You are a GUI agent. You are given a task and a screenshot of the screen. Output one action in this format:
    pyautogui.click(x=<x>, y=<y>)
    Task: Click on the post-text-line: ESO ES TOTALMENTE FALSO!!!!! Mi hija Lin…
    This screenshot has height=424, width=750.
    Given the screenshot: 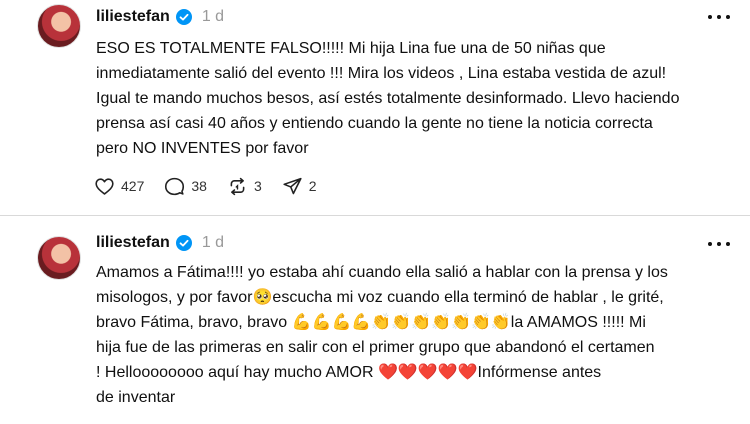 What is the action you would take?
    pyautogui.click(x=351, y=48)
    